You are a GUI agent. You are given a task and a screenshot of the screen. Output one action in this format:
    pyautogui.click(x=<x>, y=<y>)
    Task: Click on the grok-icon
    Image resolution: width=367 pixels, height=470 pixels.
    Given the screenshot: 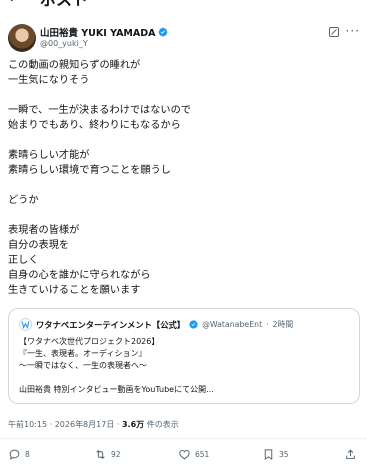 What is the action you would take?
    pyautogui.click(x=334, y=32)
    